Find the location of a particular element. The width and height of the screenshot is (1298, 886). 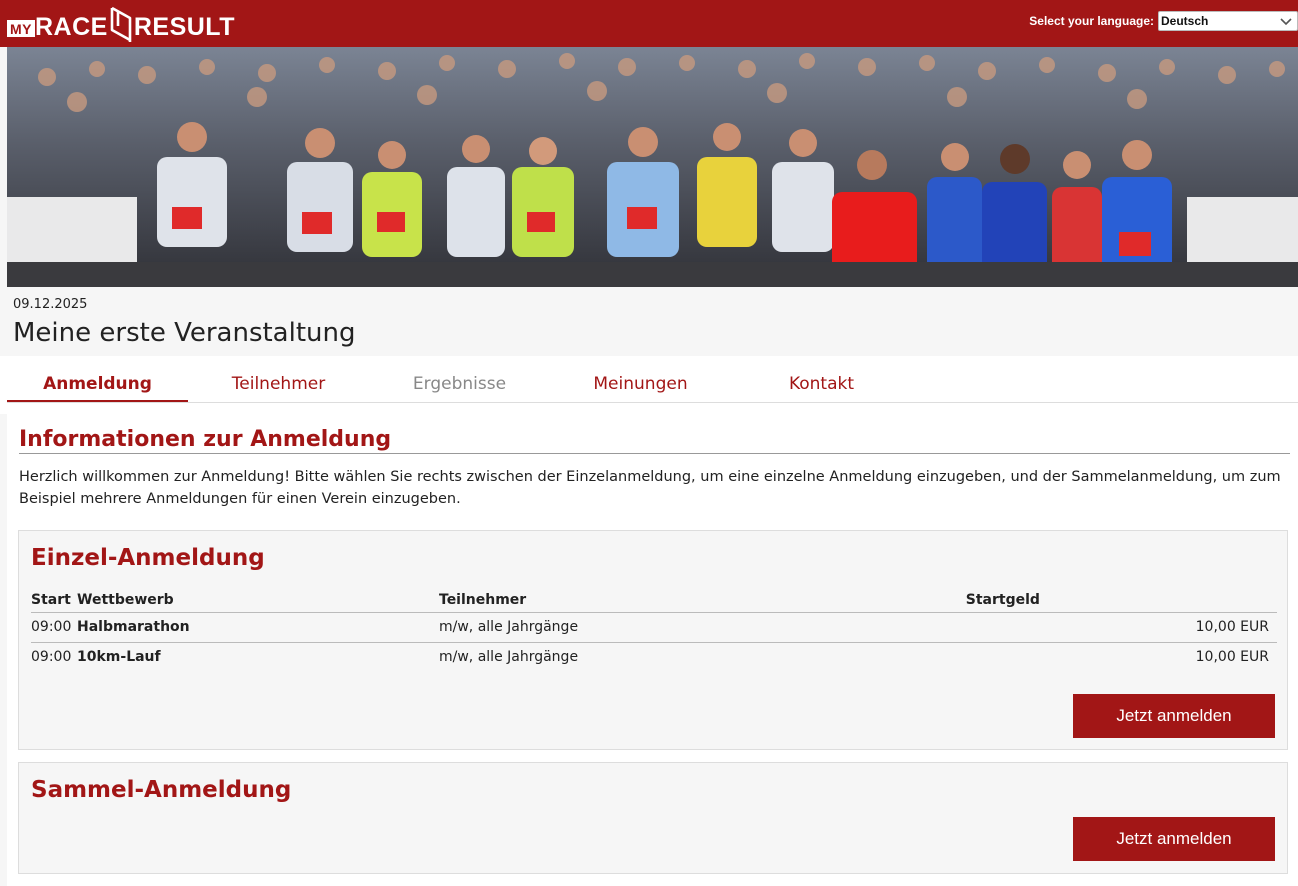

table-header-row: Start Wettbewerb Teilnehmer Startgeld is located at coordinates (654, 601).